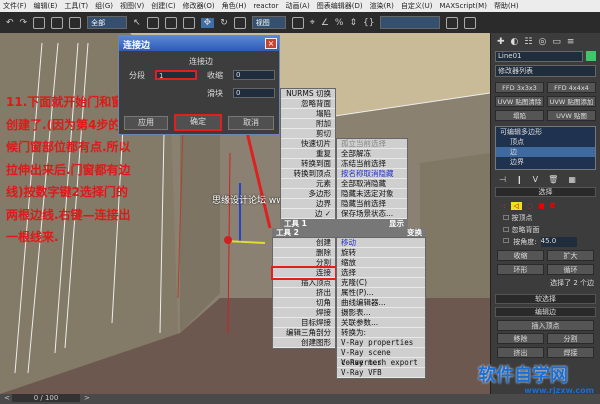 The image size is (600, 404). What do you see at coordinates (239, 22) in the screenshot?
I see `scale-icon` at bounding box center [239, 22].